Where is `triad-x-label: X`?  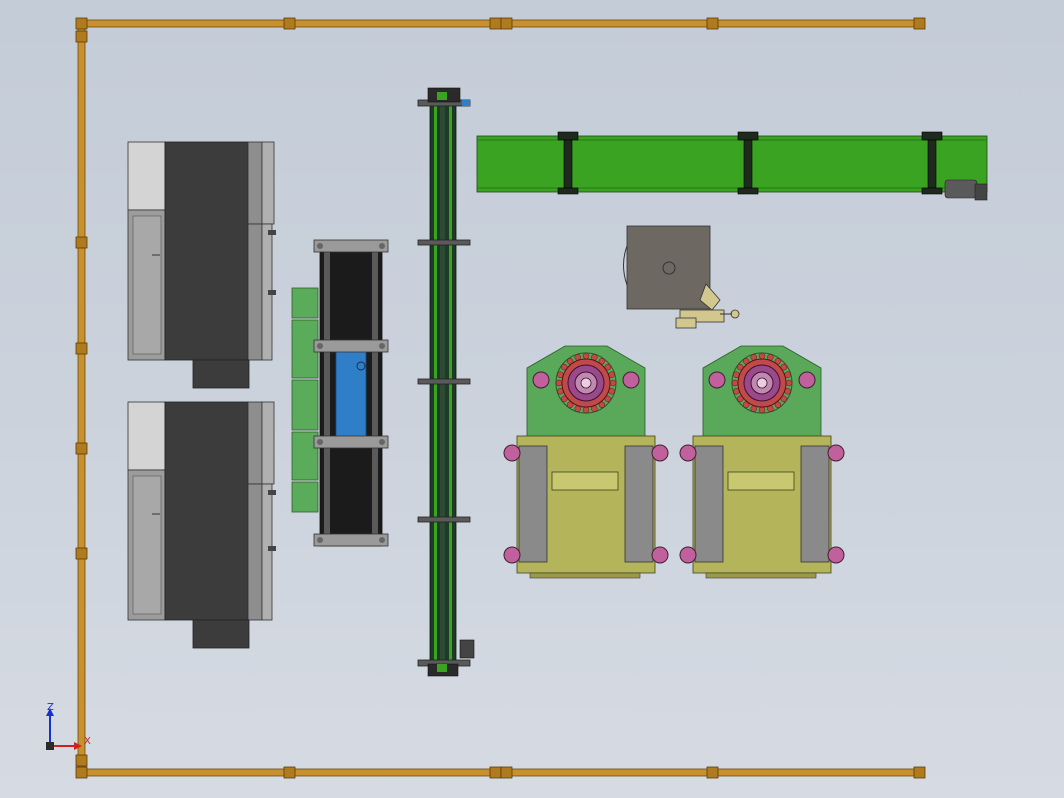
triad-x-label: X is located at coordinates (87, 741).